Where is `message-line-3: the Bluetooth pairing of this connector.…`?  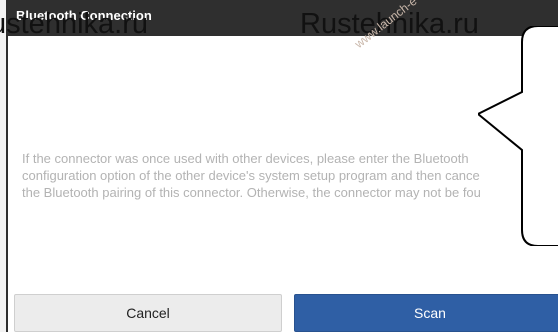
message-line-3: the Bluetooth pairing of this connector.… is located at coordinates (251, 192).